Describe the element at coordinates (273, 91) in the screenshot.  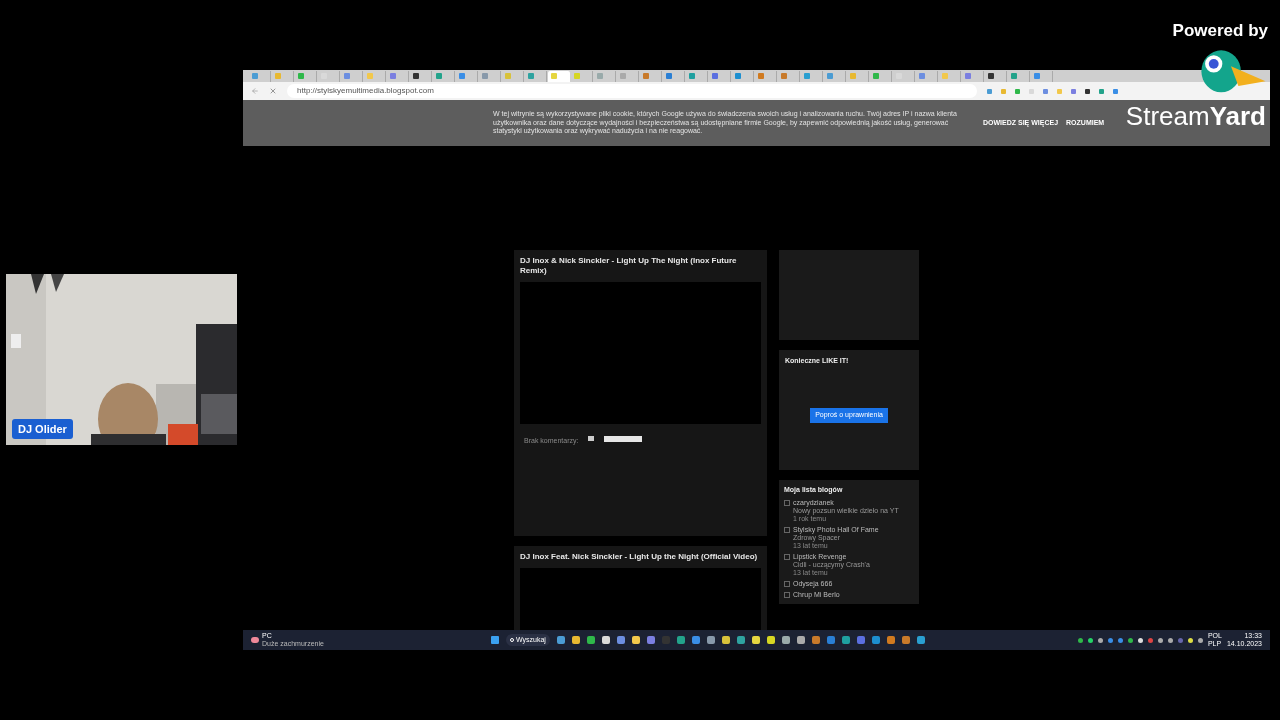
I see `close-icon` at that location.